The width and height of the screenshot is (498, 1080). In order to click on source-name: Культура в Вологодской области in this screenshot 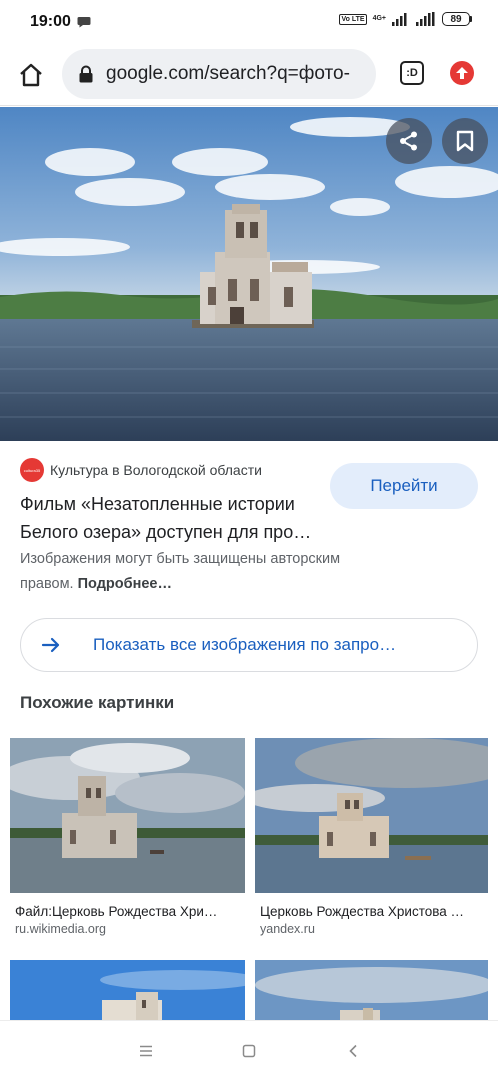, I will do `click(156, 470)`.